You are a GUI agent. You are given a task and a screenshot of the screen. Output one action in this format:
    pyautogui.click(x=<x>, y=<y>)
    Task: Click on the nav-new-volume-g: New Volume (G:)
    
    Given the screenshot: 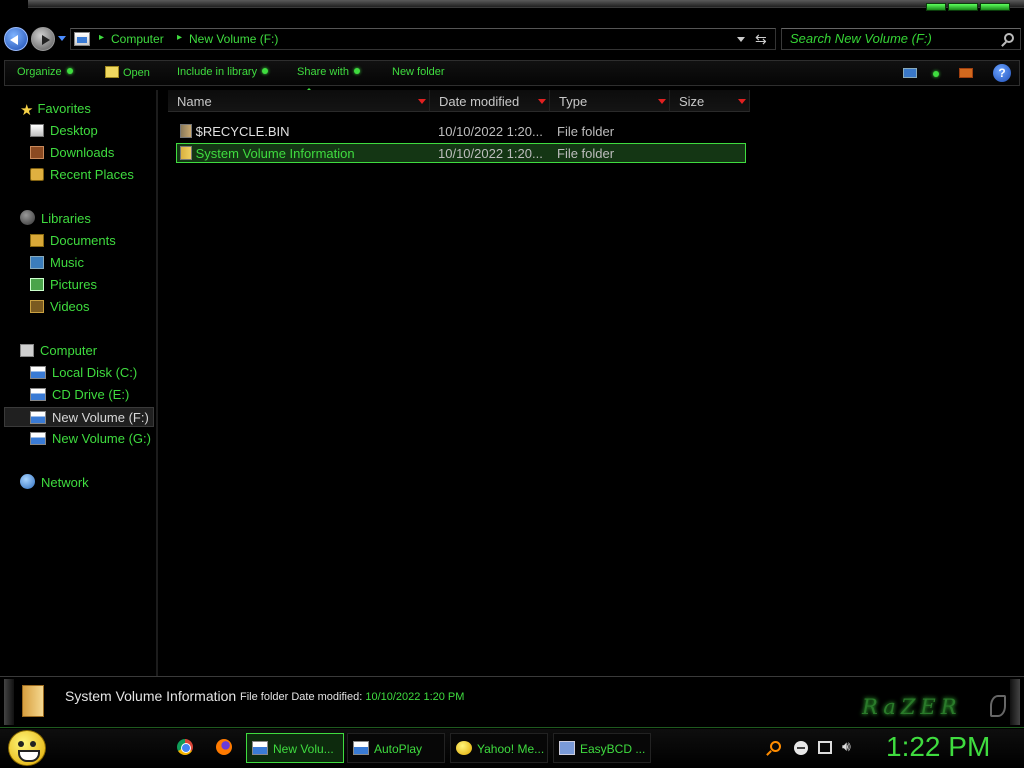 What is the action you would take?
    pyautogui.click(x=90, y=439)
    